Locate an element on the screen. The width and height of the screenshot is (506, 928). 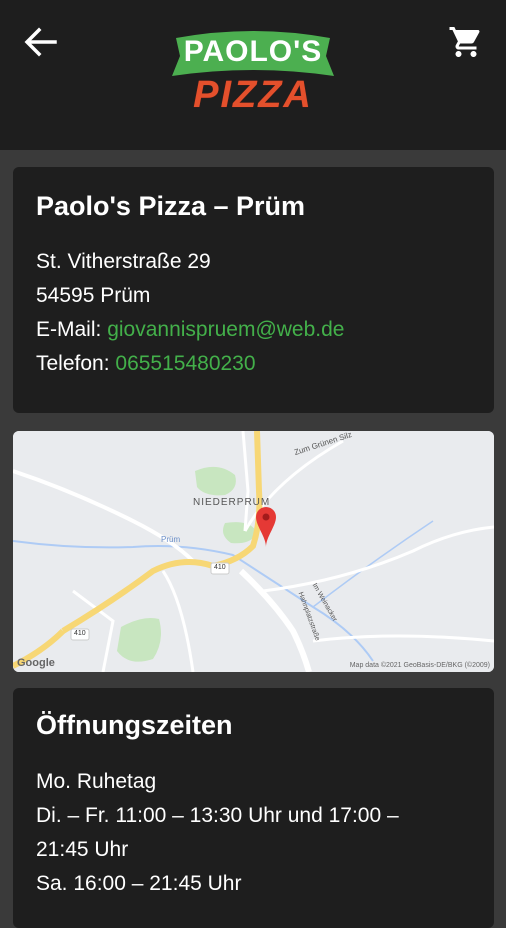
phone-link: 065515480230 is located at coordinates (185, 363).